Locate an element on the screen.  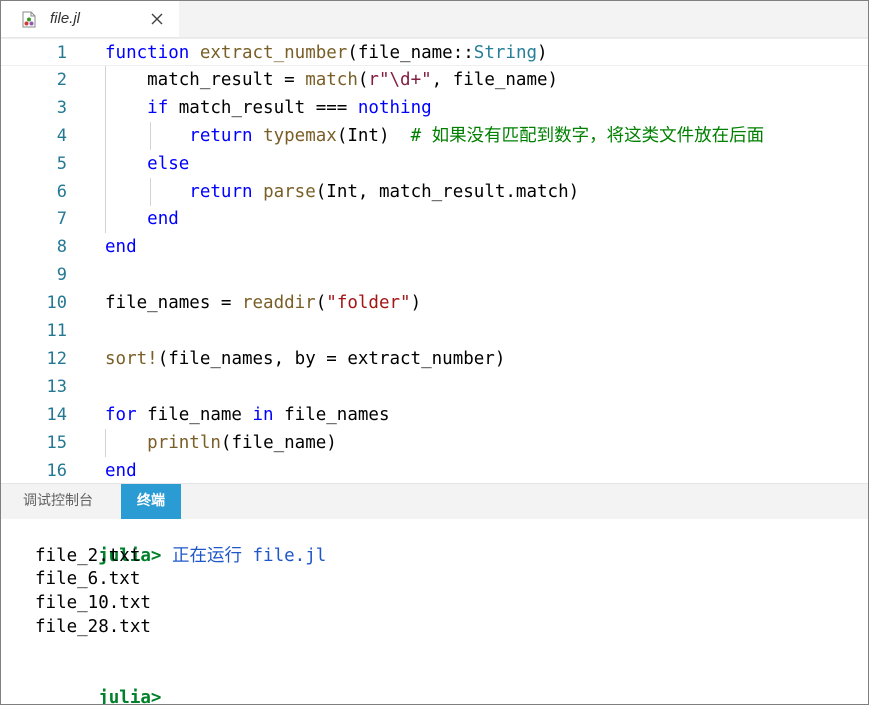
terminal-output-line: file_10.txt is located at coordinates (93, 603).